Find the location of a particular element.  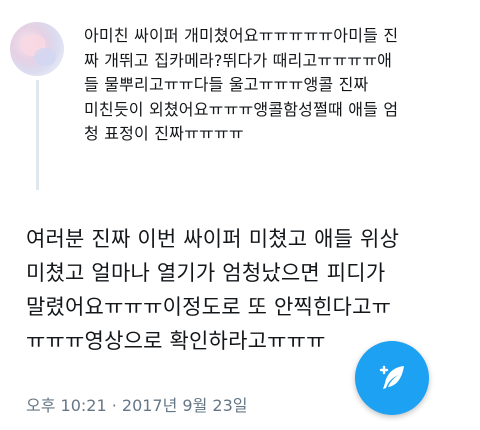

compose-tweet-button is located at coordinates (392, 378).